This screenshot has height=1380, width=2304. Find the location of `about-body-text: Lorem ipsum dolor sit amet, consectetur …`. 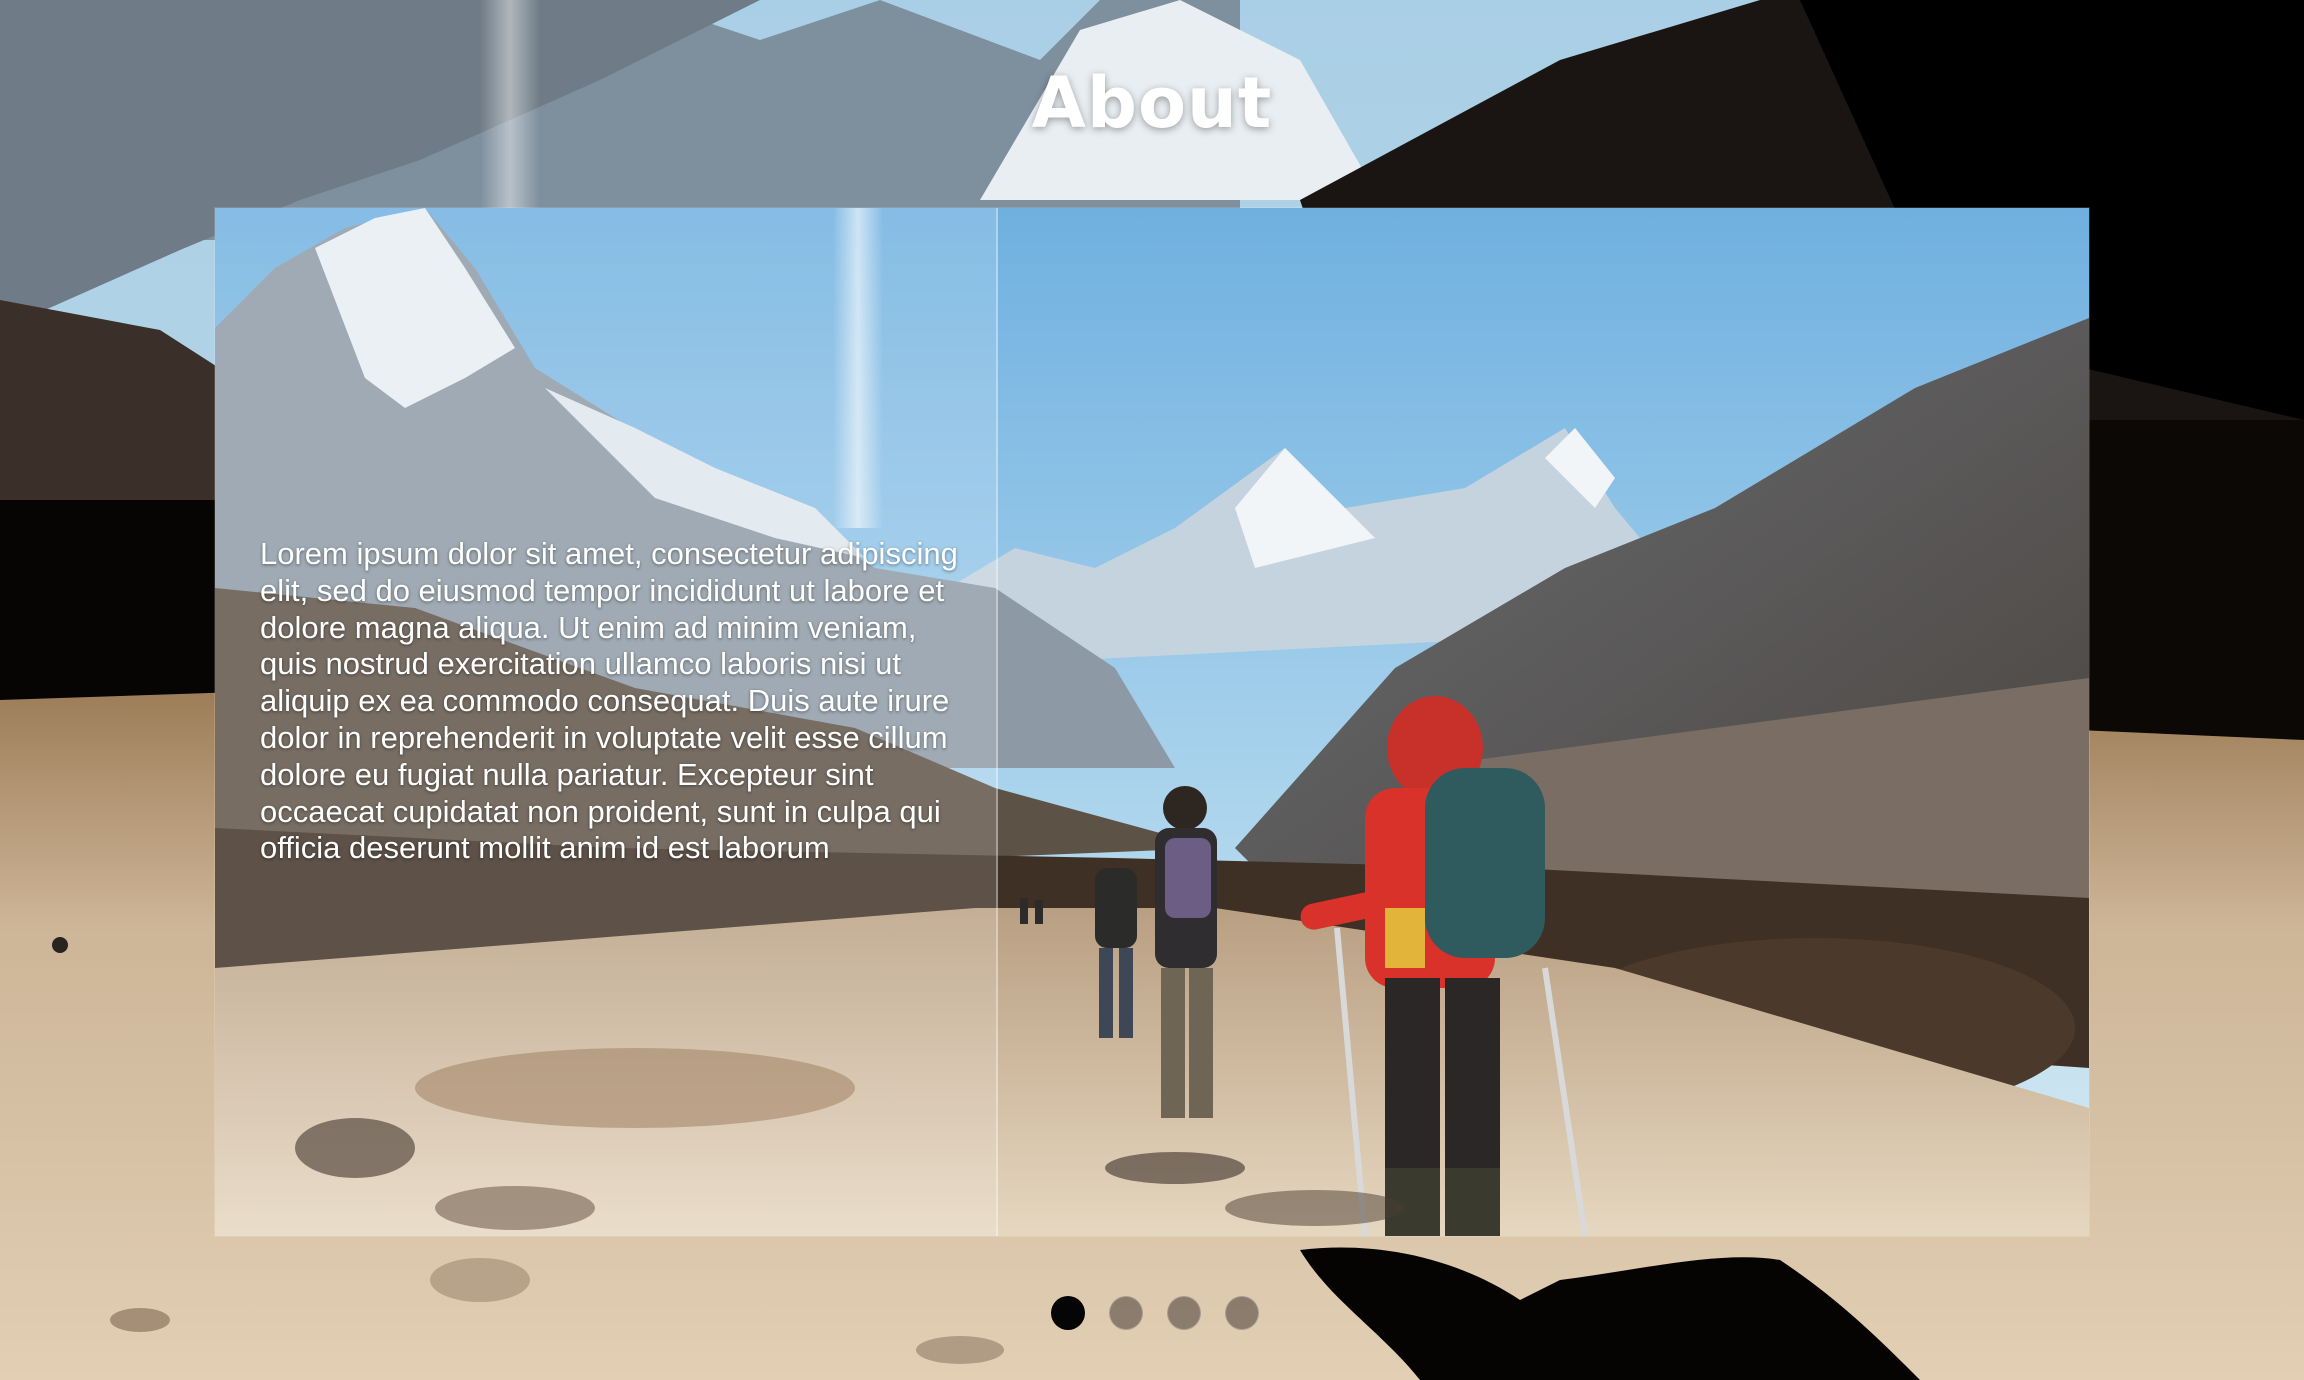

about-body-text: Lorem ipsum dolor sit amet, consectetur … is located at coordinates (609, 701).